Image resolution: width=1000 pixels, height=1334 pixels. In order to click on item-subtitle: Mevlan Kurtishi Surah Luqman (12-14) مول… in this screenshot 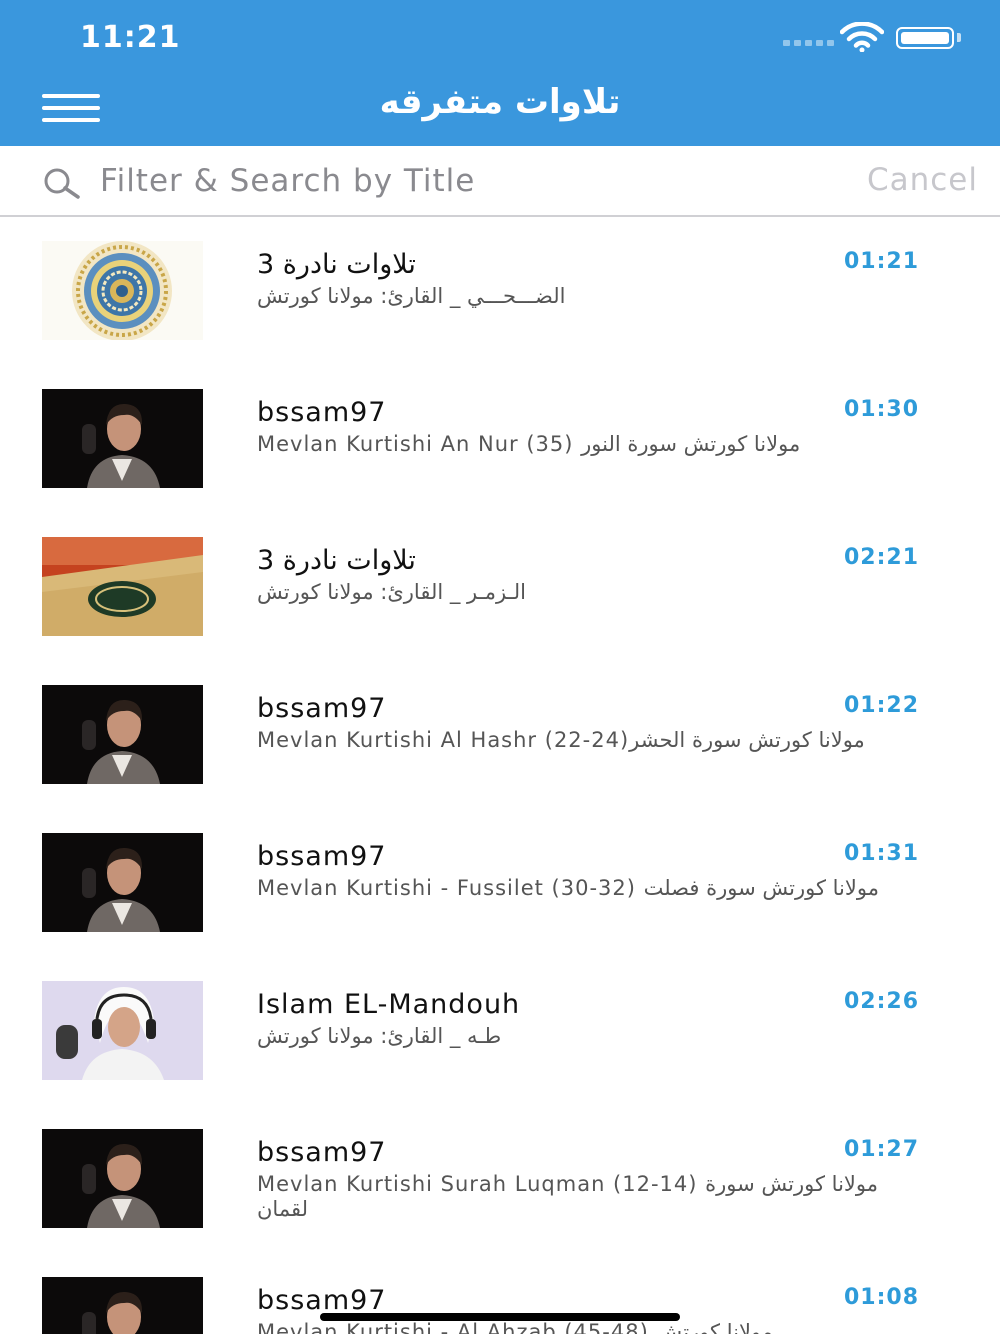, I will do `click(568, 1196)`.